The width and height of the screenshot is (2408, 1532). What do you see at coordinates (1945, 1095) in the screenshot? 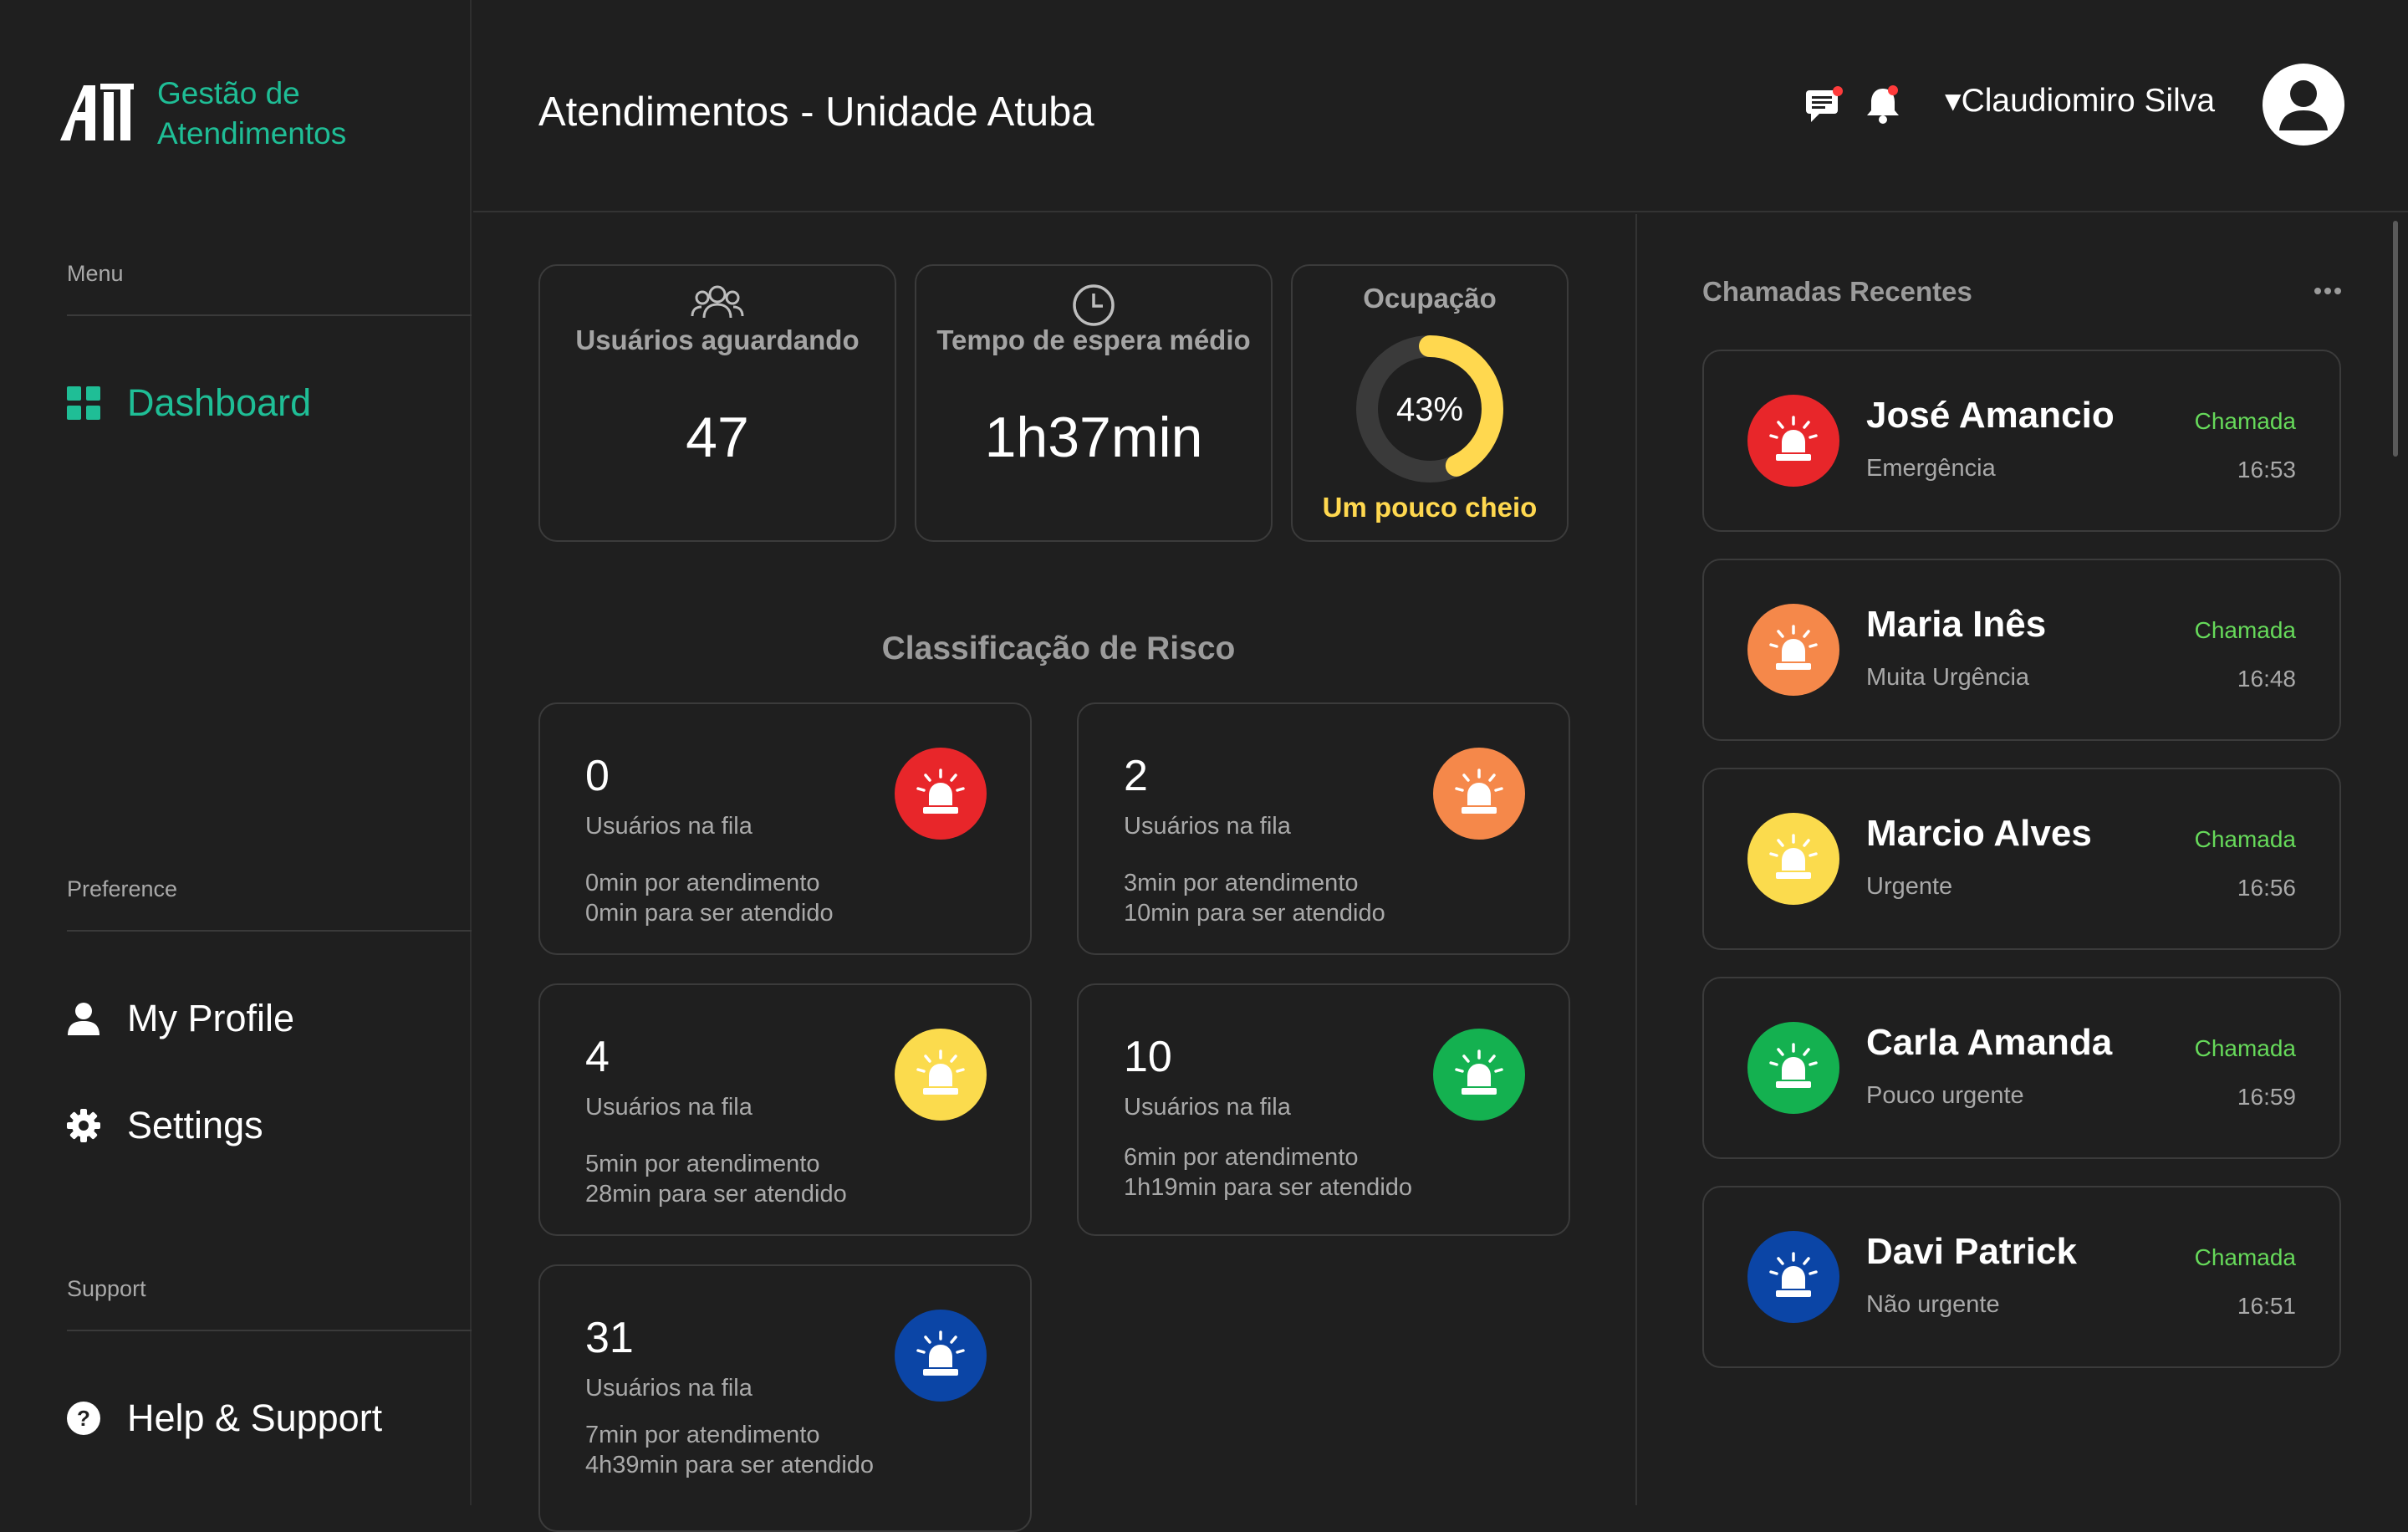
I see `call-category: Pouco urgente` at bounding box center [1945, 1095].